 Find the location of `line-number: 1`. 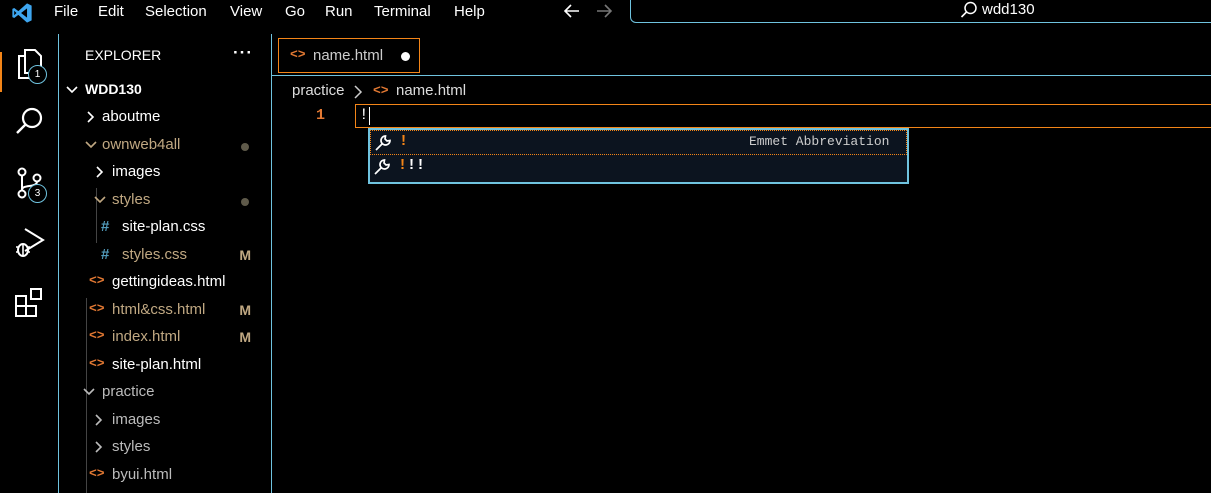

line-number: 1 is located at coordinates (321, 115).